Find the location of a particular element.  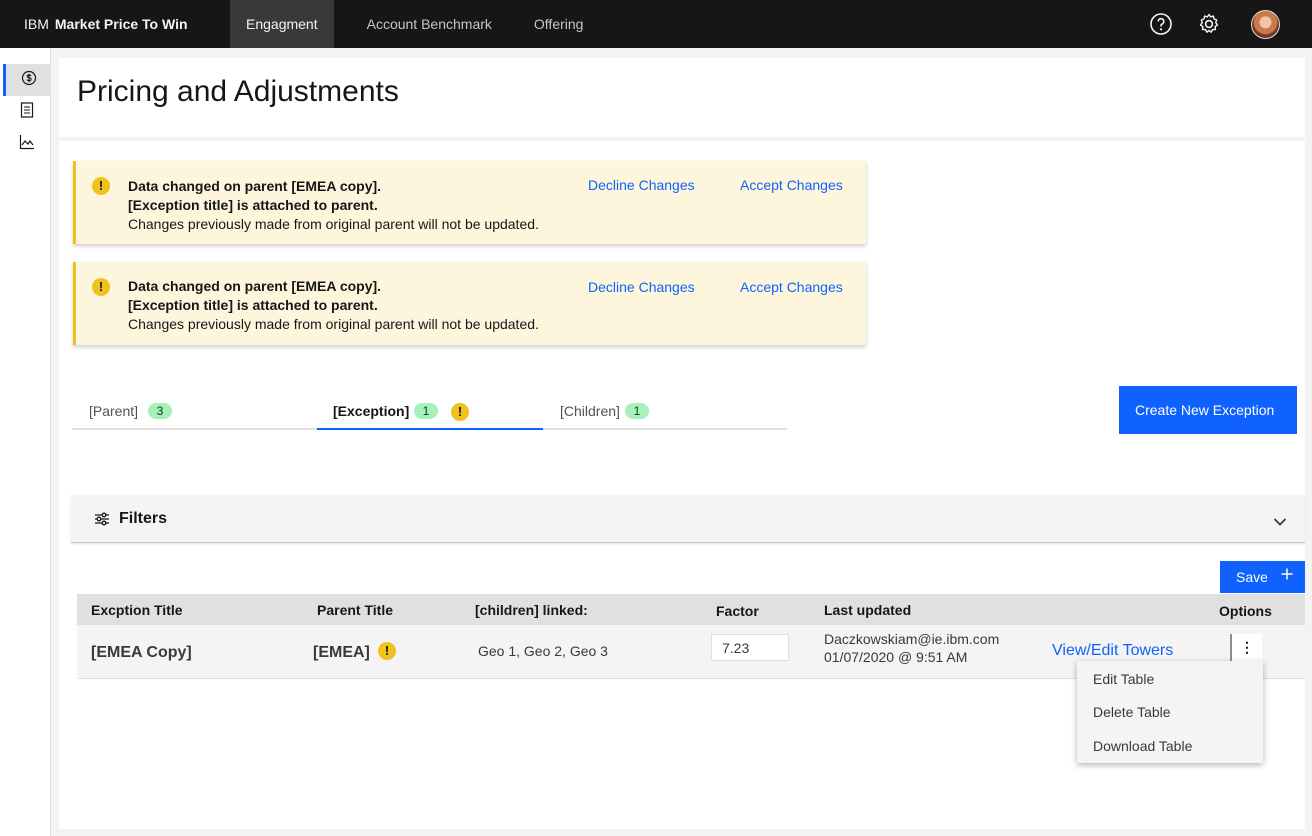

count-tag: 3 is located at coordinates (160, 411).